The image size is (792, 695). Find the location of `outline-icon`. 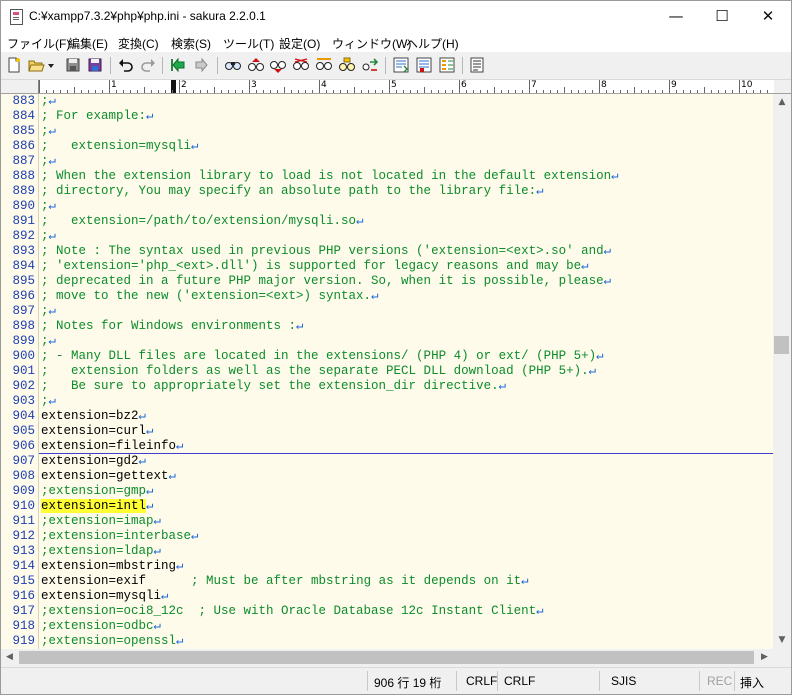

outline-icon is located at coordinates (447, 65).